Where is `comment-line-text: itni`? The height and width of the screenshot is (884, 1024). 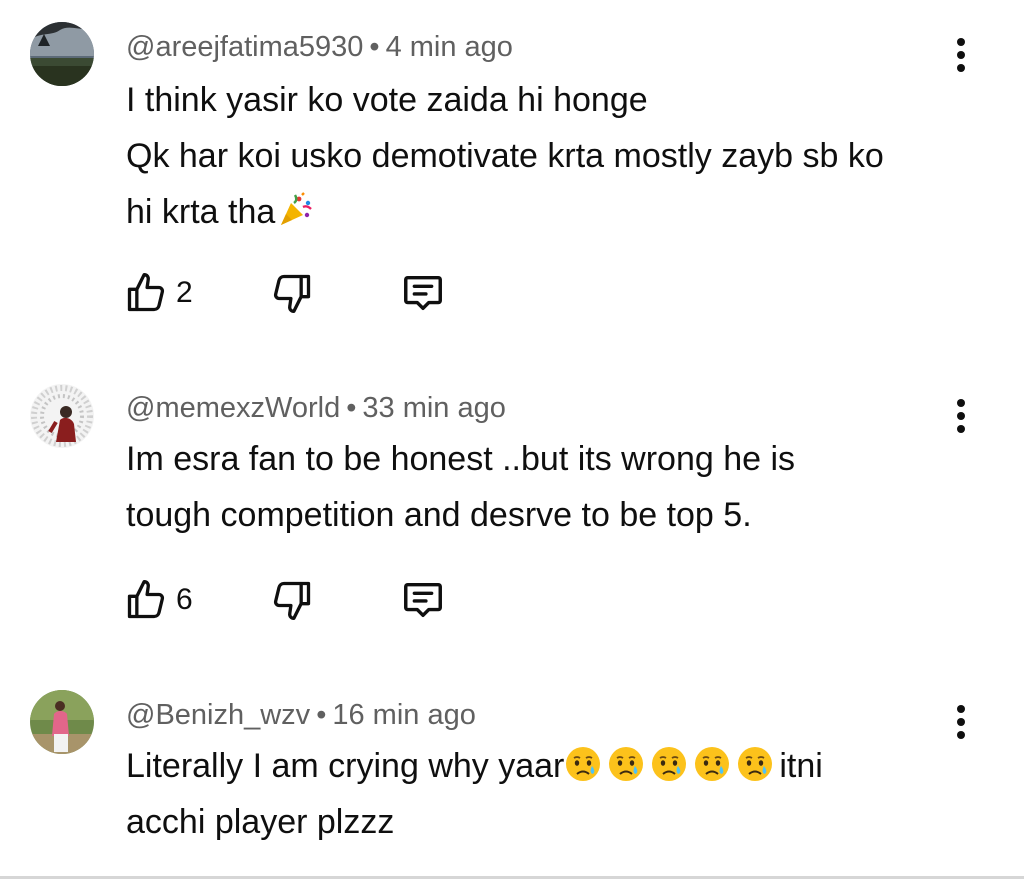 comment-line-text: itni is located at coordinates (801, 766).